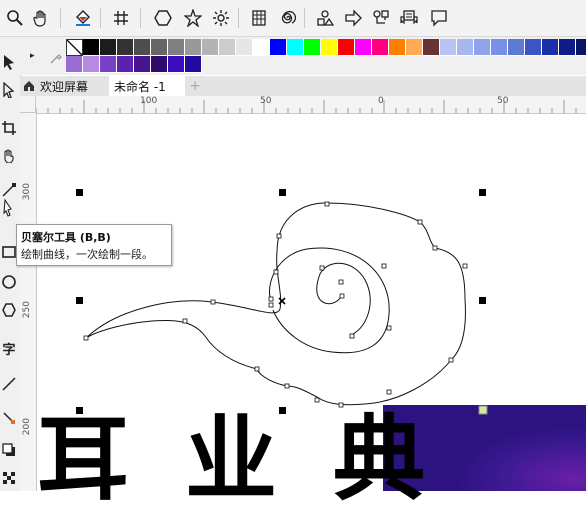 The height and width of the screenshot is (513, 586). Describe the element at coordinates (74, 47) in the screenshot. I see `no-color-swatch` at that location.